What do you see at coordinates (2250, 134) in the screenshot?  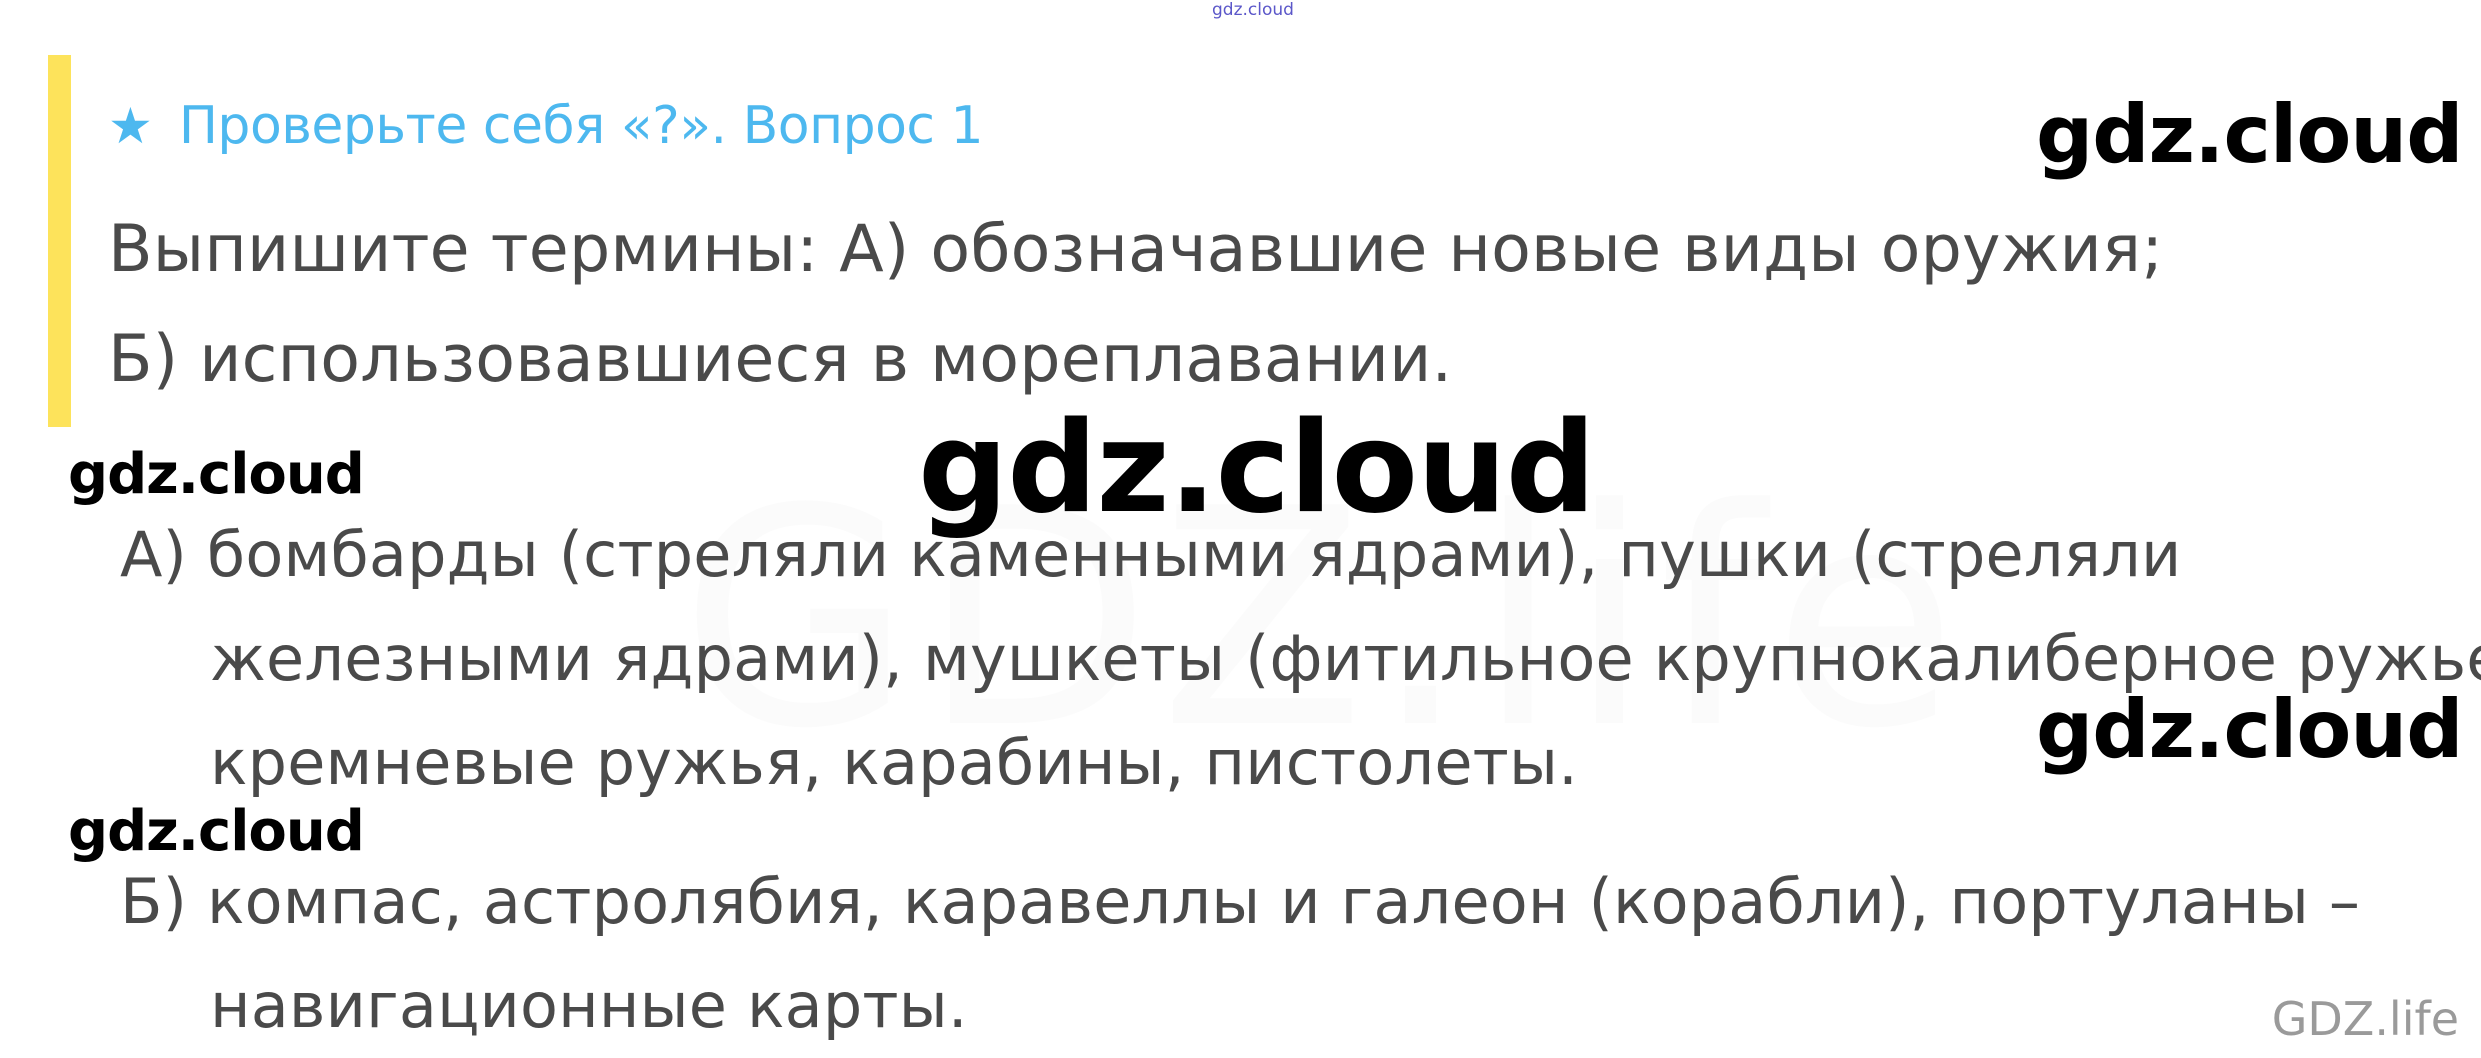 I see `watermark-right-top: gdz.cloud` at bounding box center [2250, 134].